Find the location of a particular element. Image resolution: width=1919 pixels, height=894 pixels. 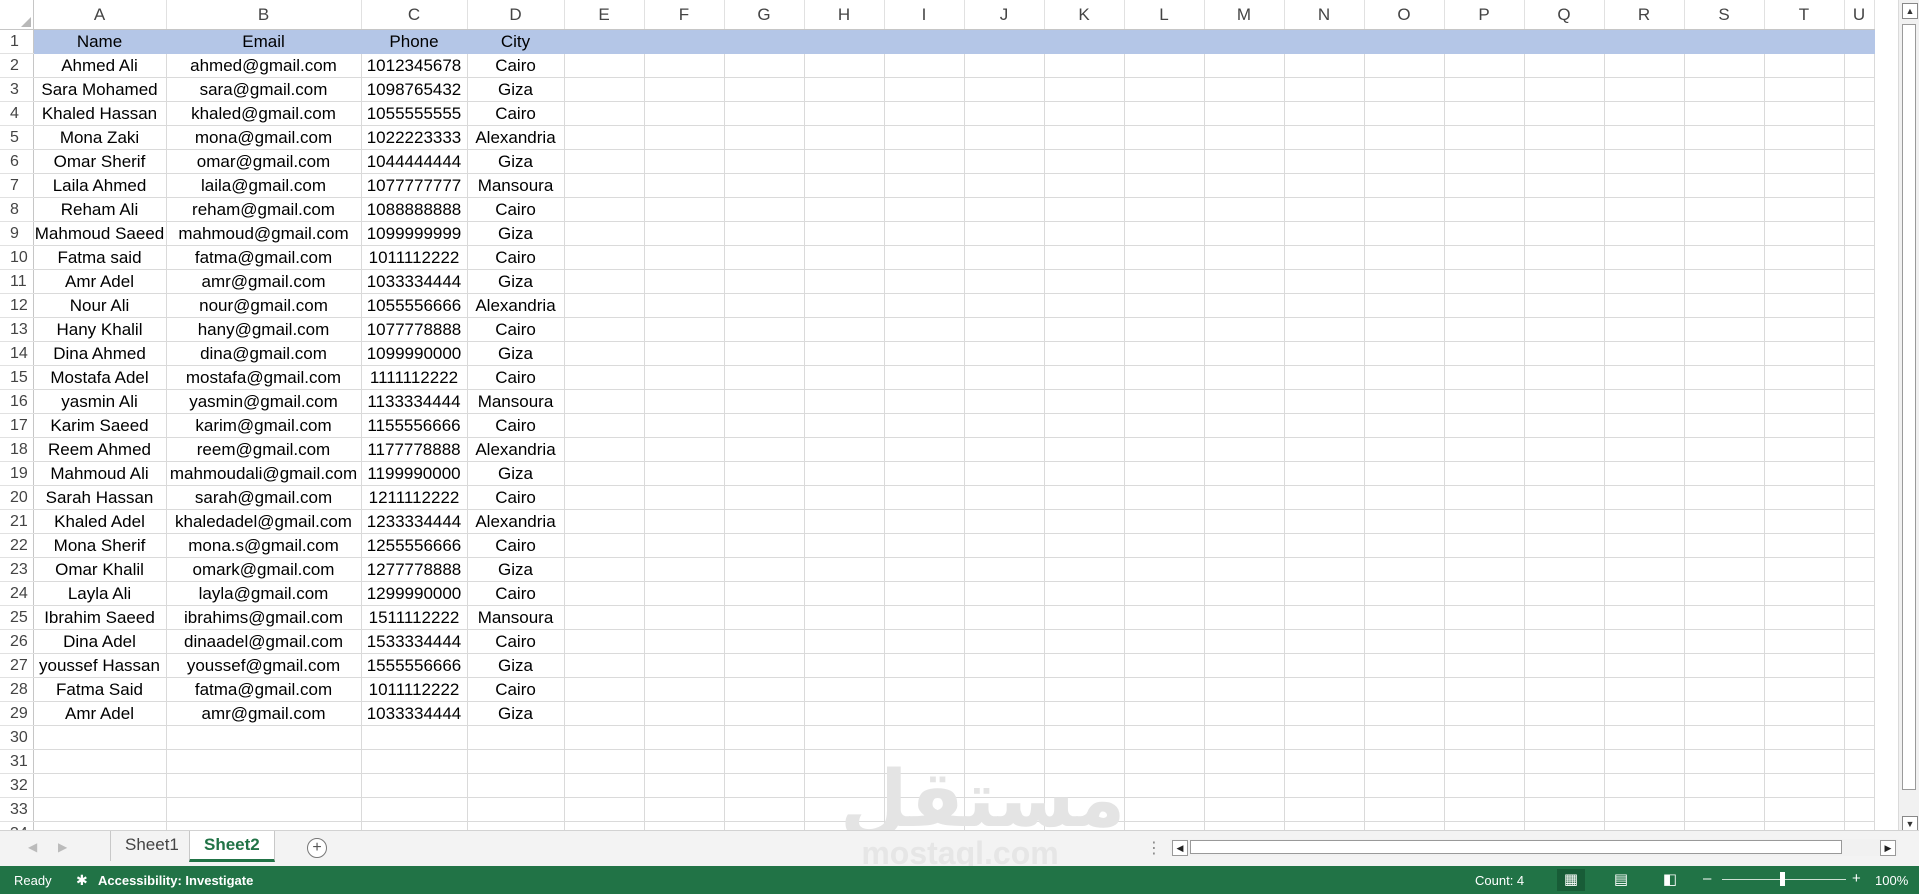

cell: Reem Ahmed is located at coordinates (100, 449).